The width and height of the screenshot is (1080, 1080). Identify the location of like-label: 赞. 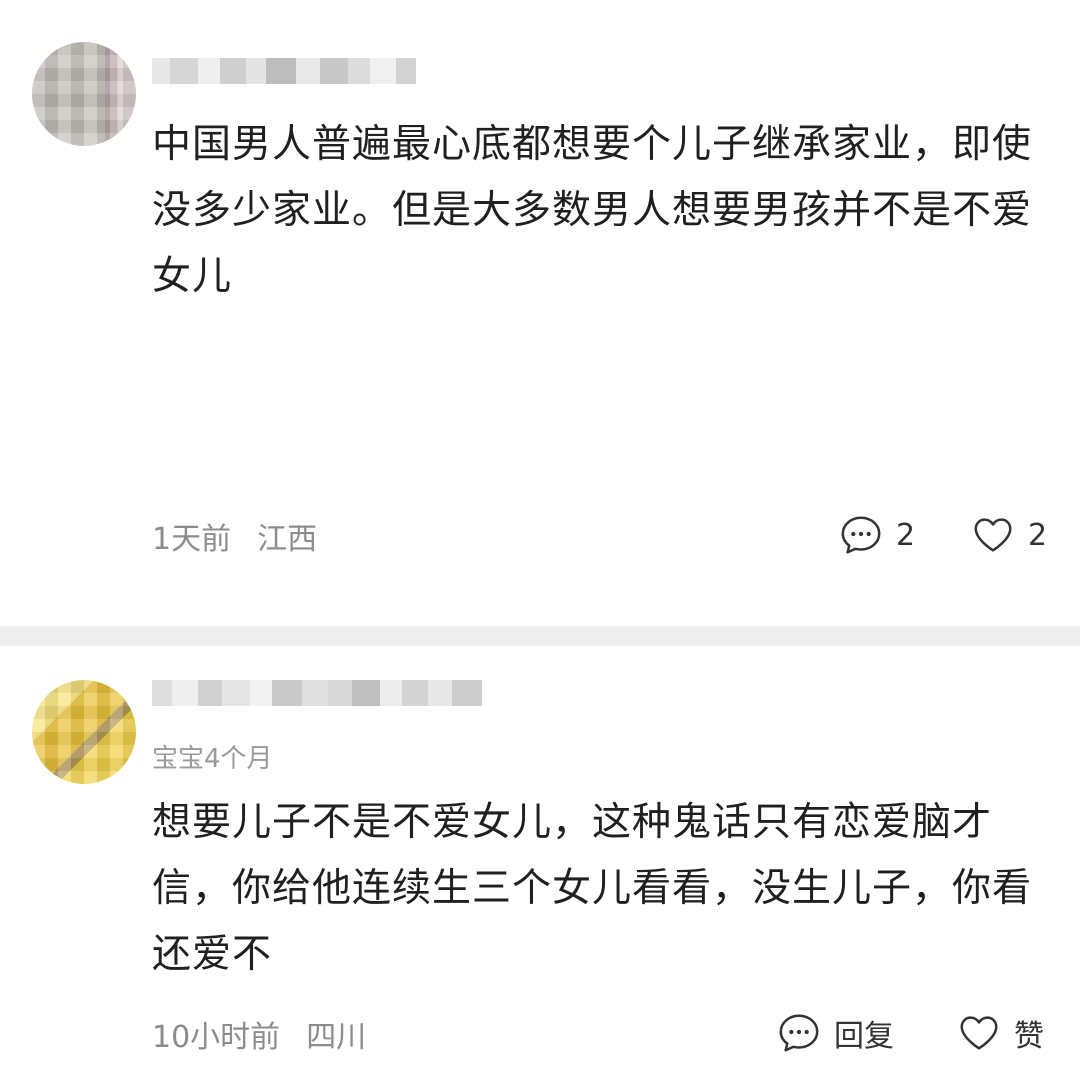
(1029, 1036).